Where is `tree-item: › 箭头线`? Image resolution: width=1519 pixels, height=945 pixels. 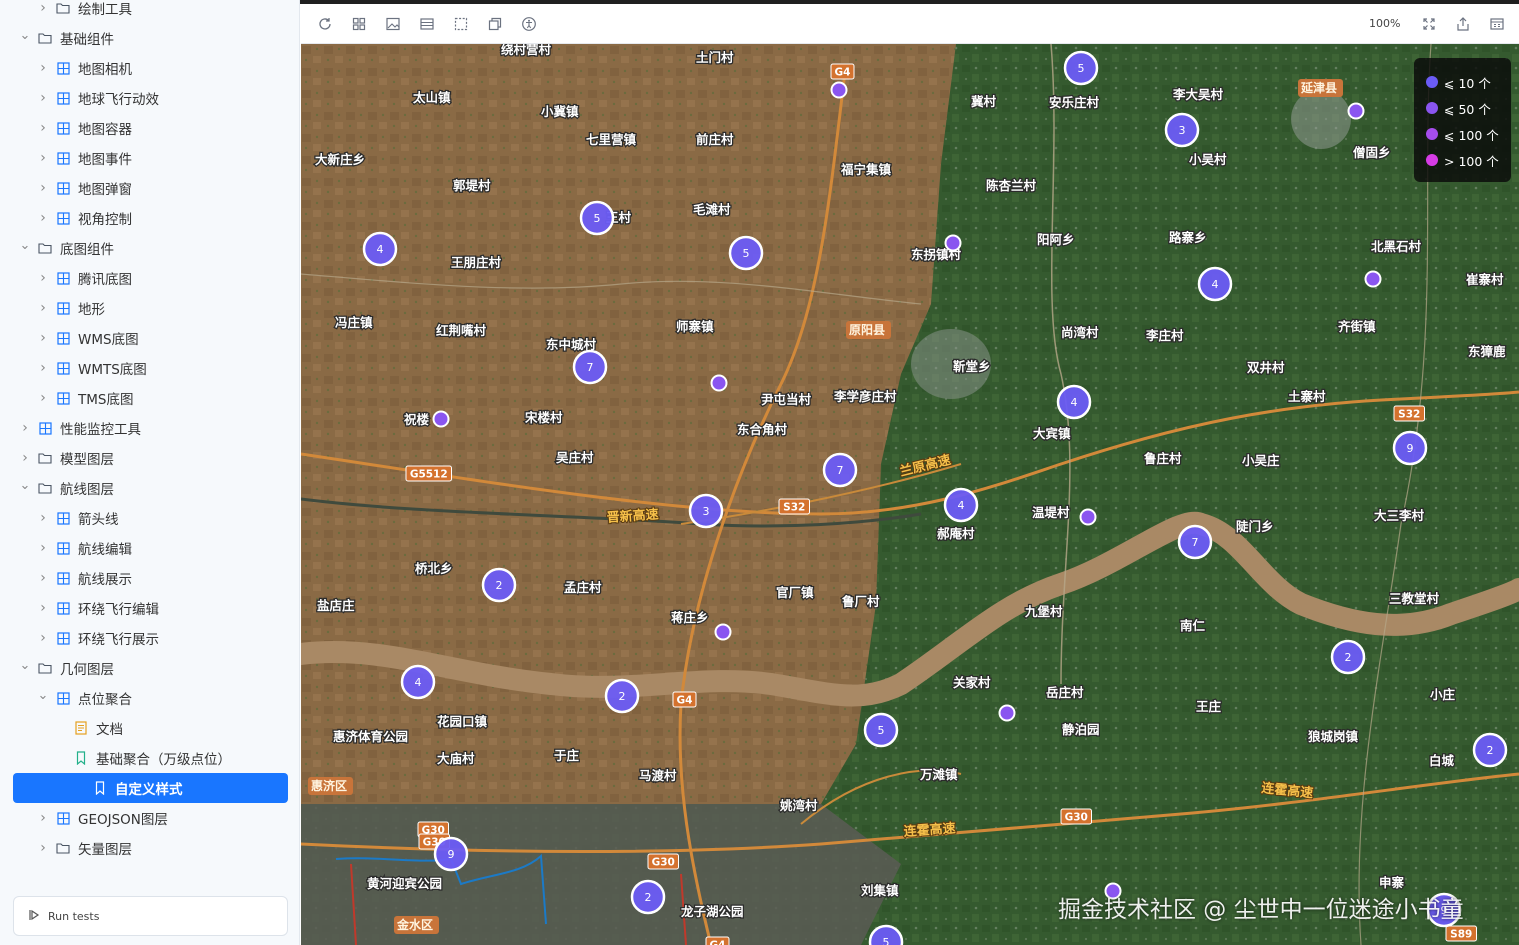 tree-item: › 箭头线 is located at coordinates (150, 518).